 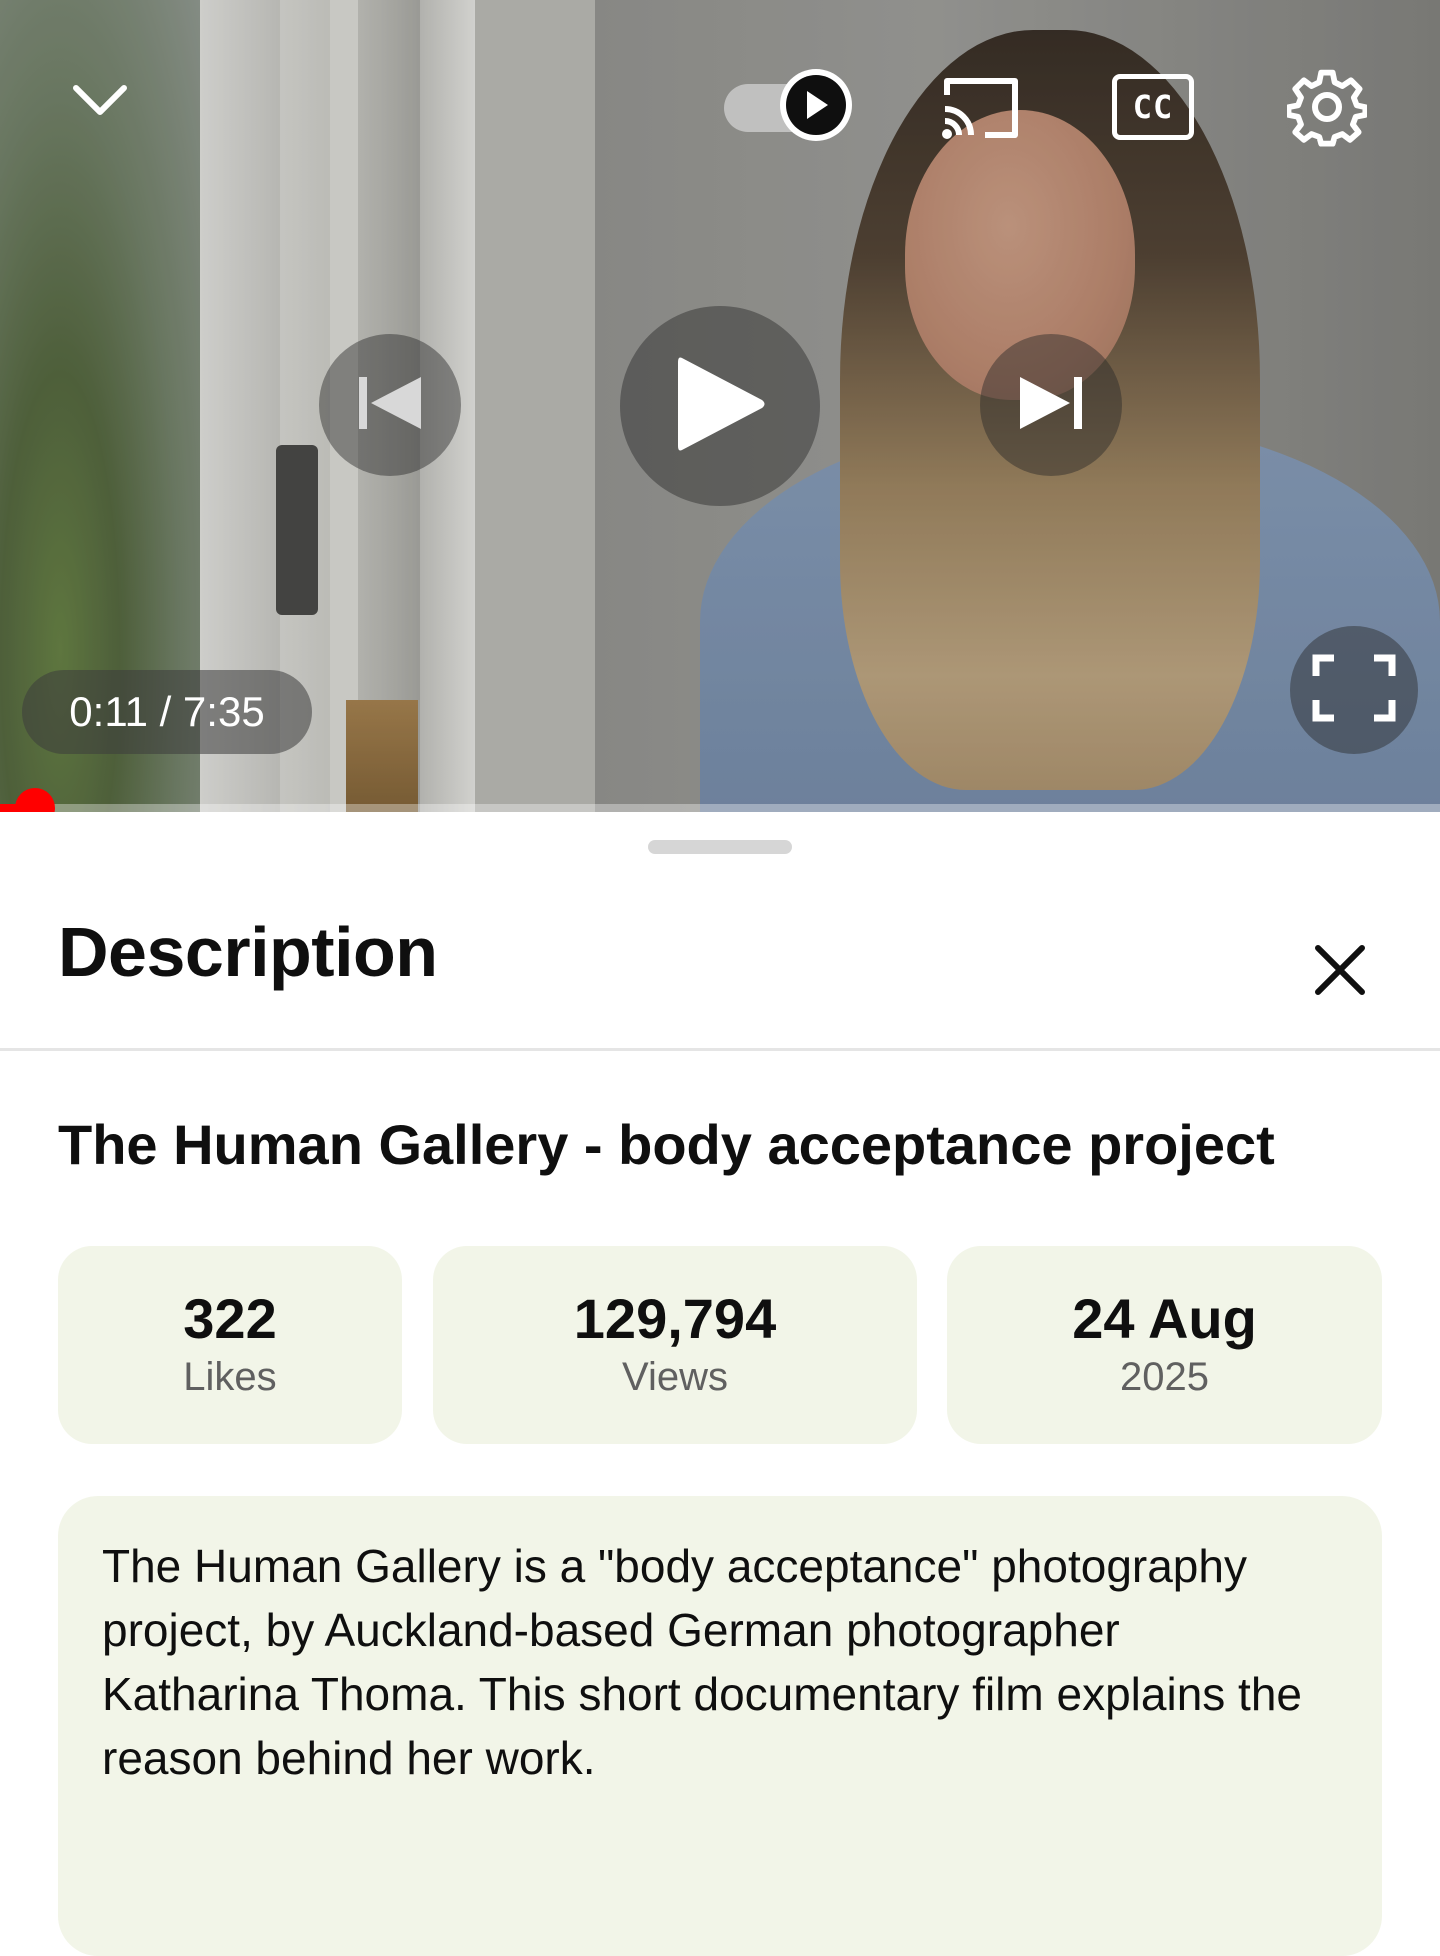 I want to click on views-count: 129,794, so click(x=675, y=1318).